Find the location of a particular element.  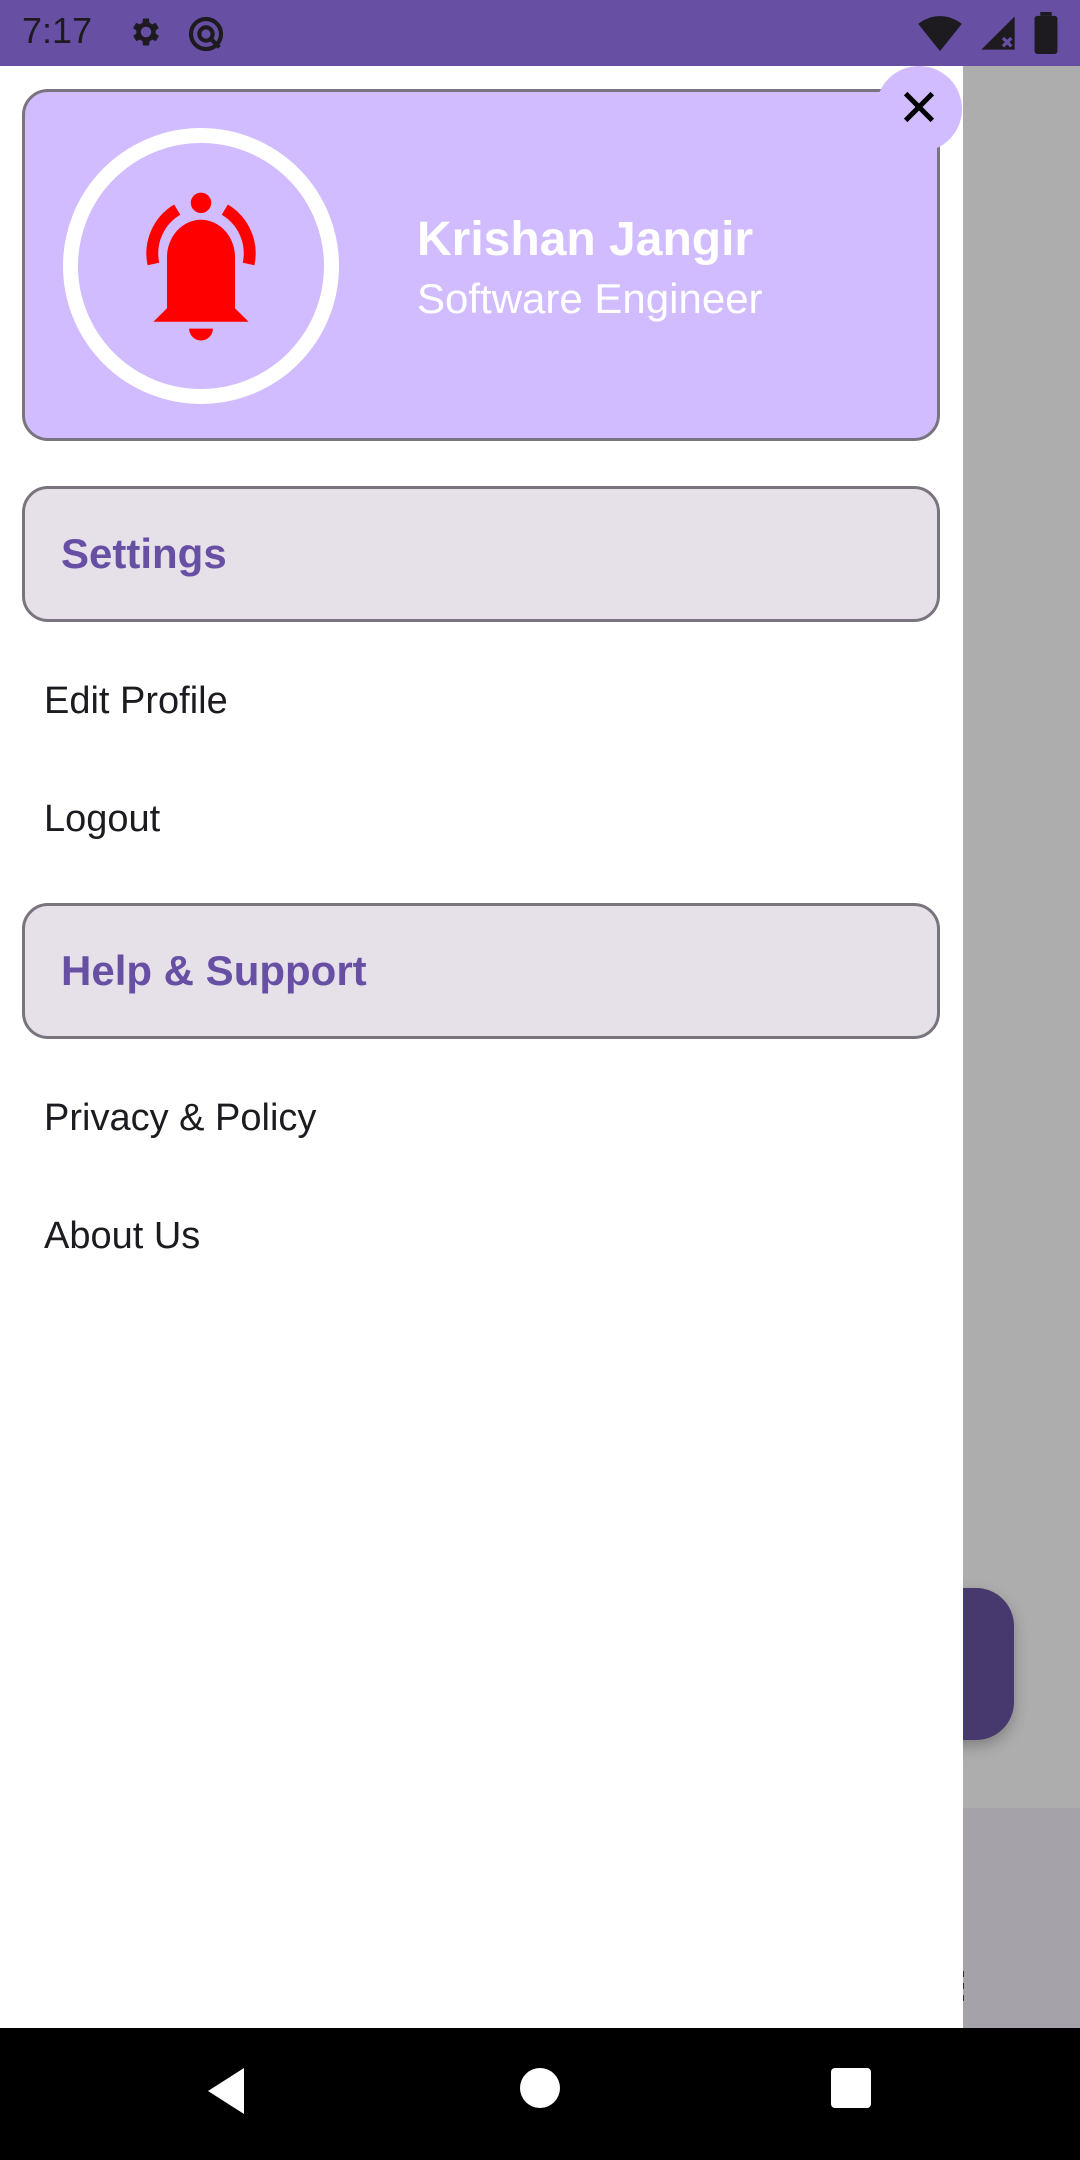

bell-ringing-icon is located at coordinates (201, 266).